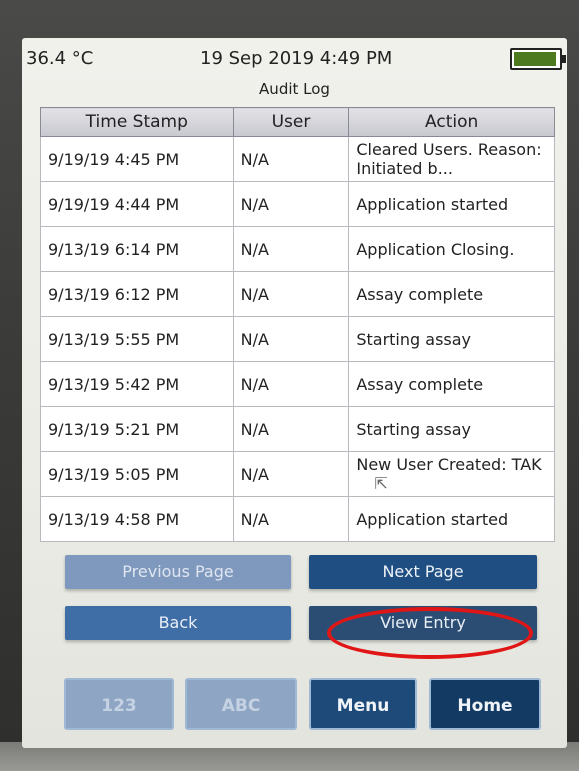 Image resolution: width=579 pixels, height=771 pixels. Describe the element at coordinates (137, 249) in the screenshot. I see `cell-timestamp: 9/13/19 6:14 PM` at that location.